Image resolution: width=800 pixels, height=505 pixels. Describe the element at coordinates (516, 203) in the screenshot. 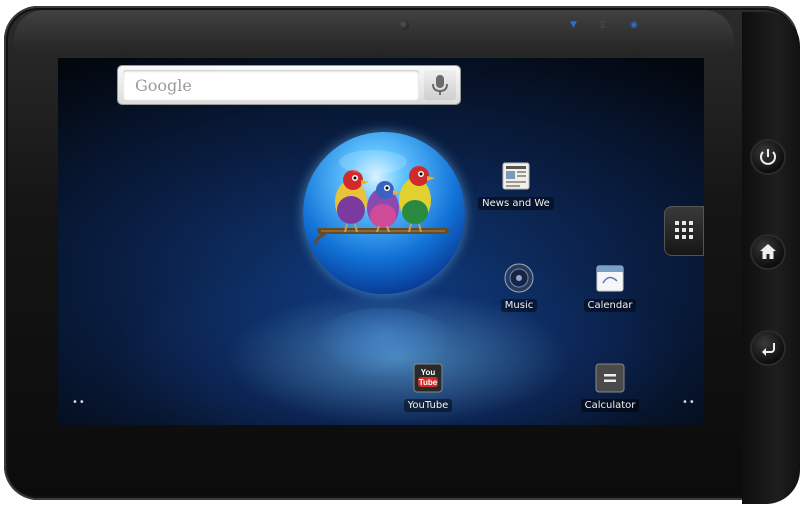

I see `app-label-news: News and We` at that location.